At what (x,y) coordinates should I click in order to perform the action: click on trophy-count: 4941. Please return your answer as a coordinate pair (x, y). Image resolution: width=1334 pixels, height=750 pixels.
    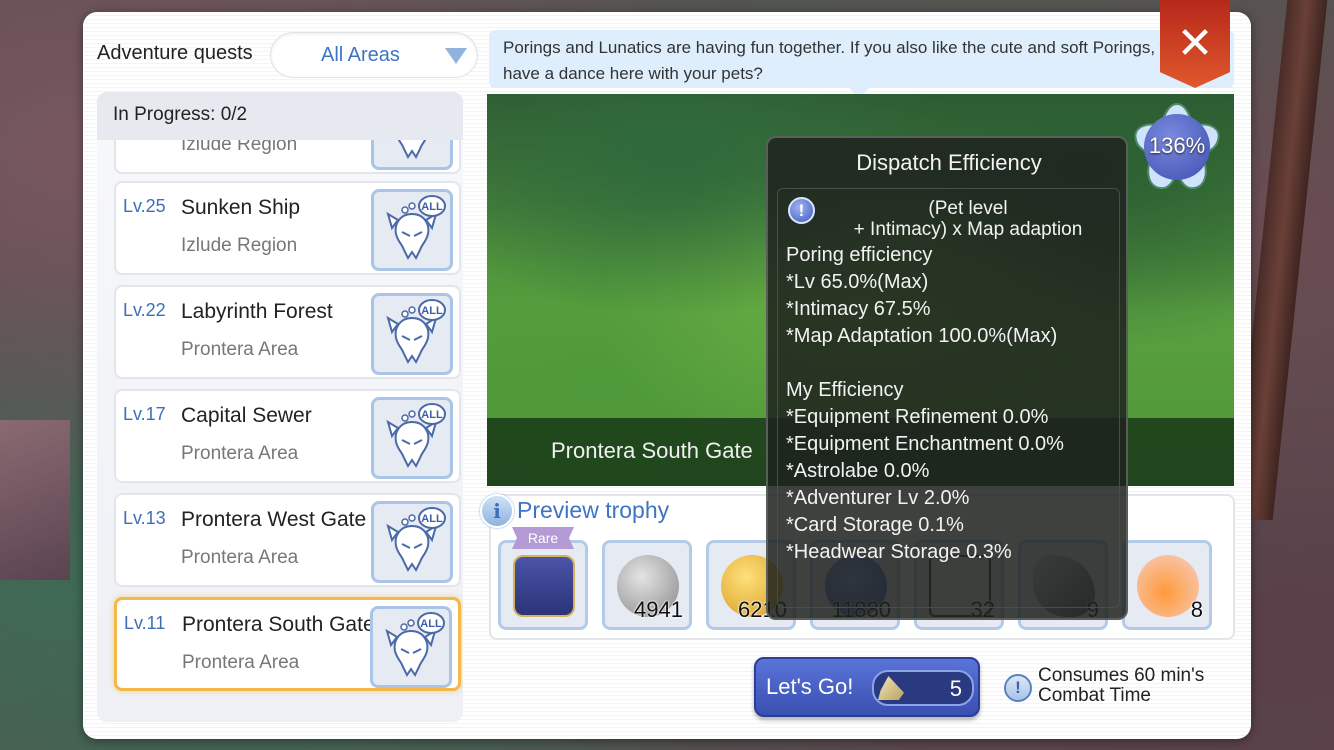
    Looking at the image, I should click on (658, 609).